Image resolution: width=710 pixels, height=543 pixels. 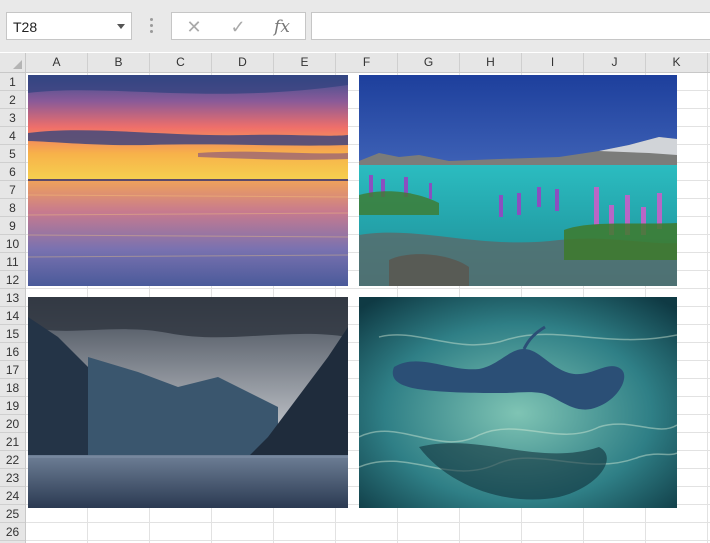 What do you see at coordinates (553, 62) in the screenshot?
I see `column-header-i: I` at bounding box center [553, 62].